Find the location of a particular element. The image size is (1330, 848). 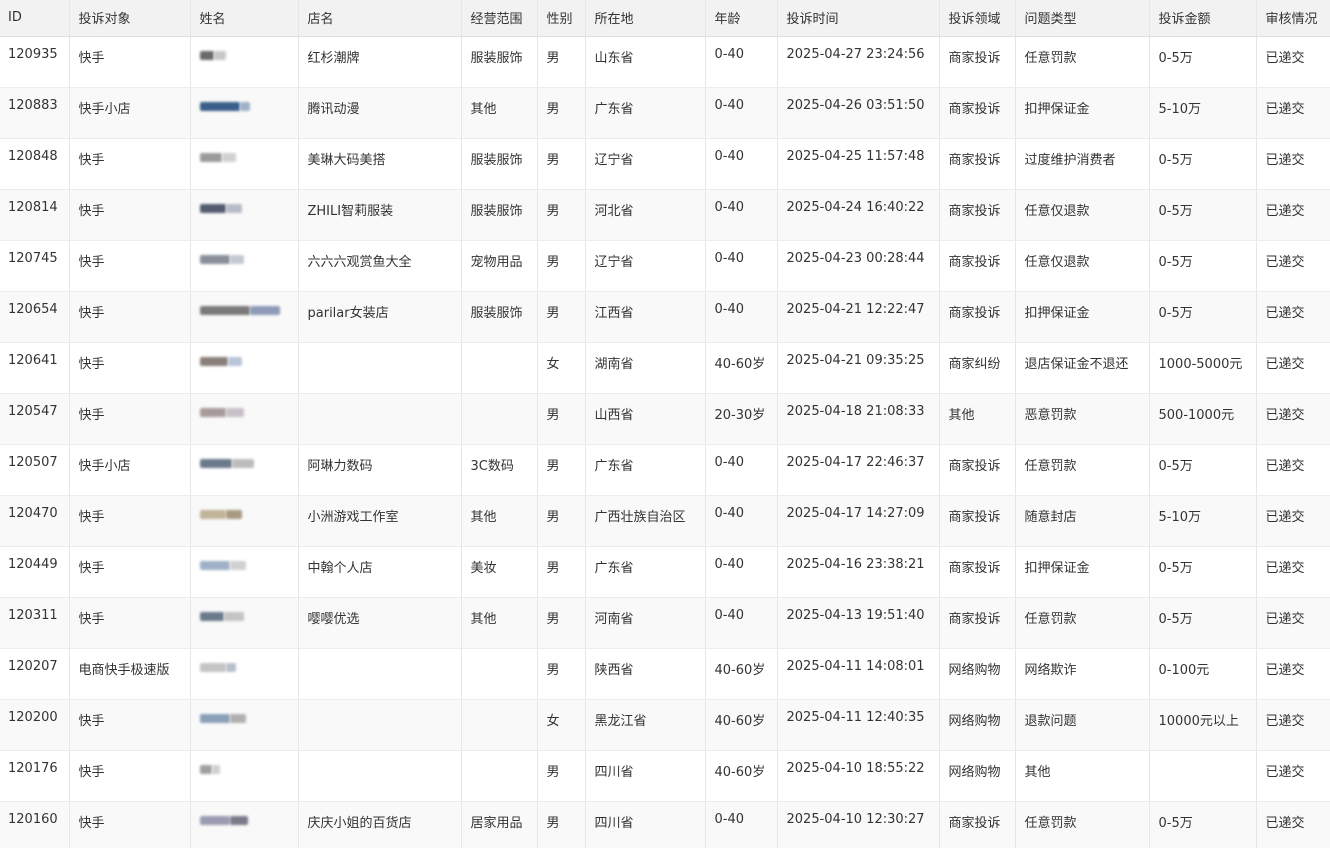

cell-gender: 女 is located at coordinates (560, 368).